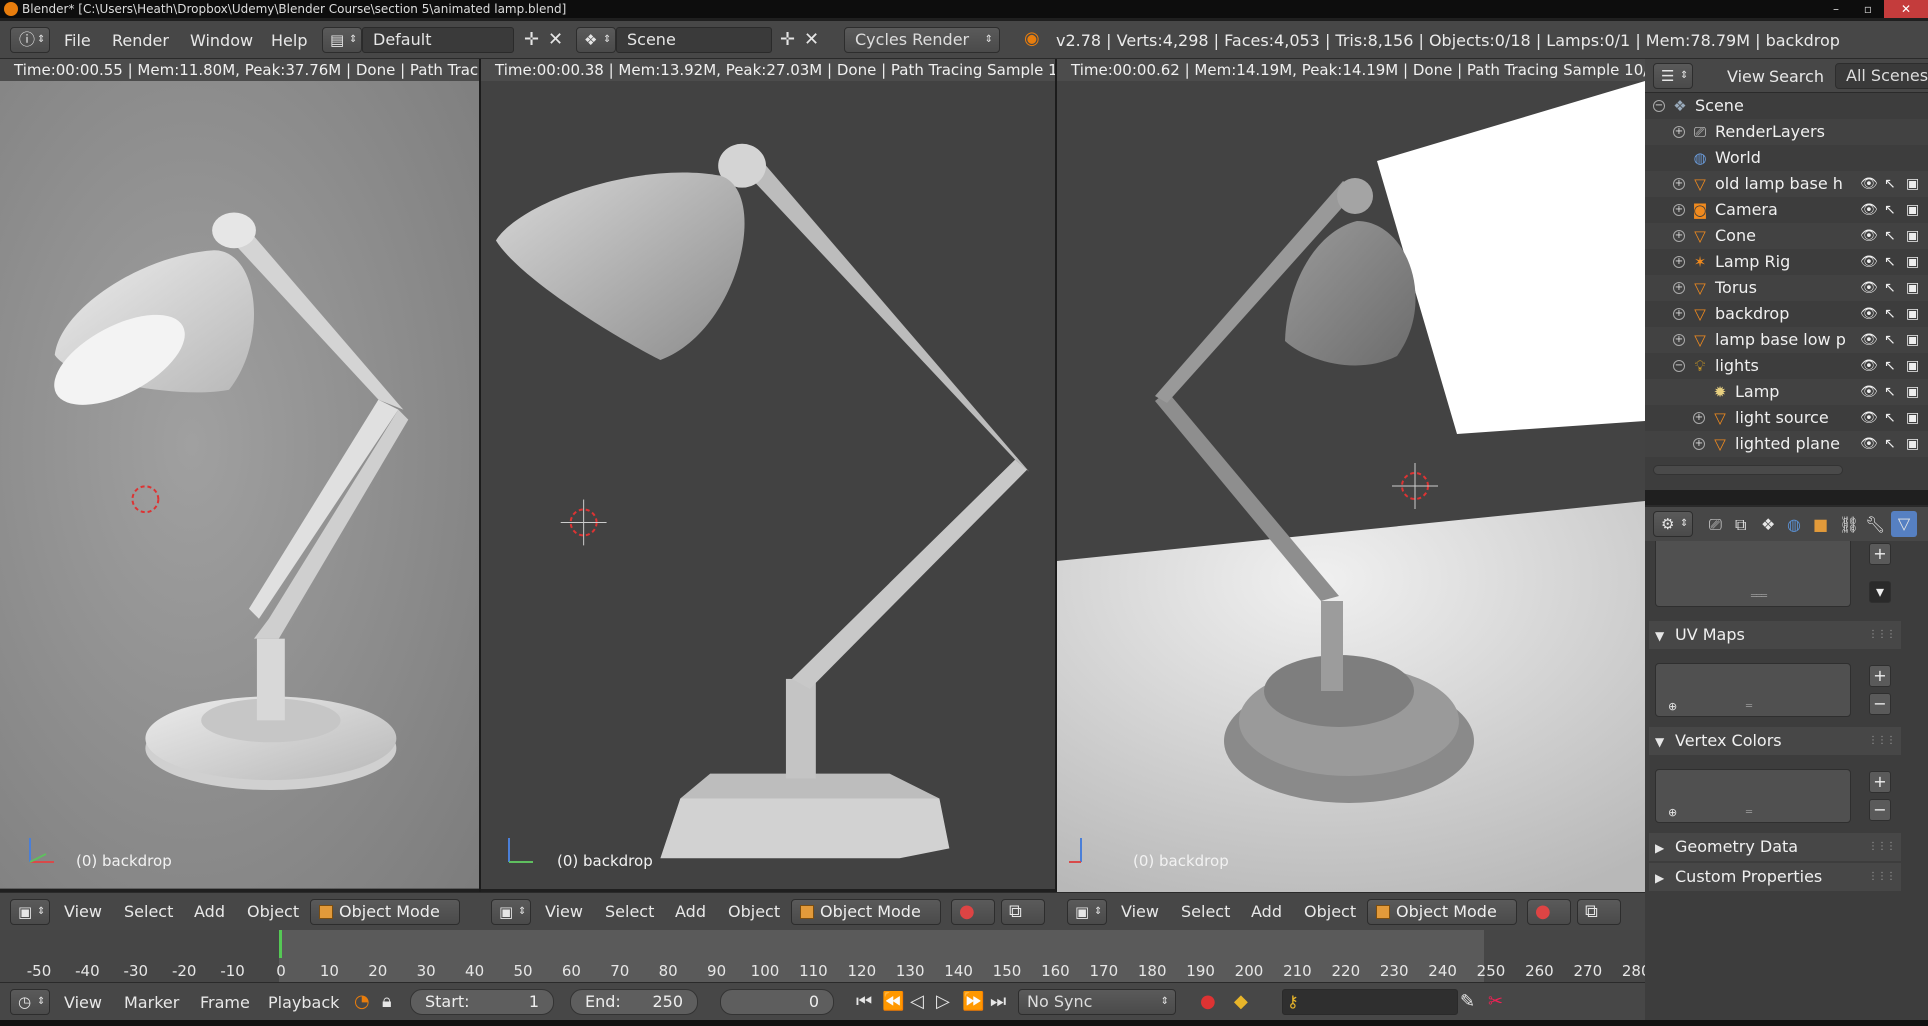 This screenshot has height=1026, width=1928. What do you see at coordinates (438, 40) in the screenshot?
I see `layout-name-field: Default` at bounding box center [438, 40].